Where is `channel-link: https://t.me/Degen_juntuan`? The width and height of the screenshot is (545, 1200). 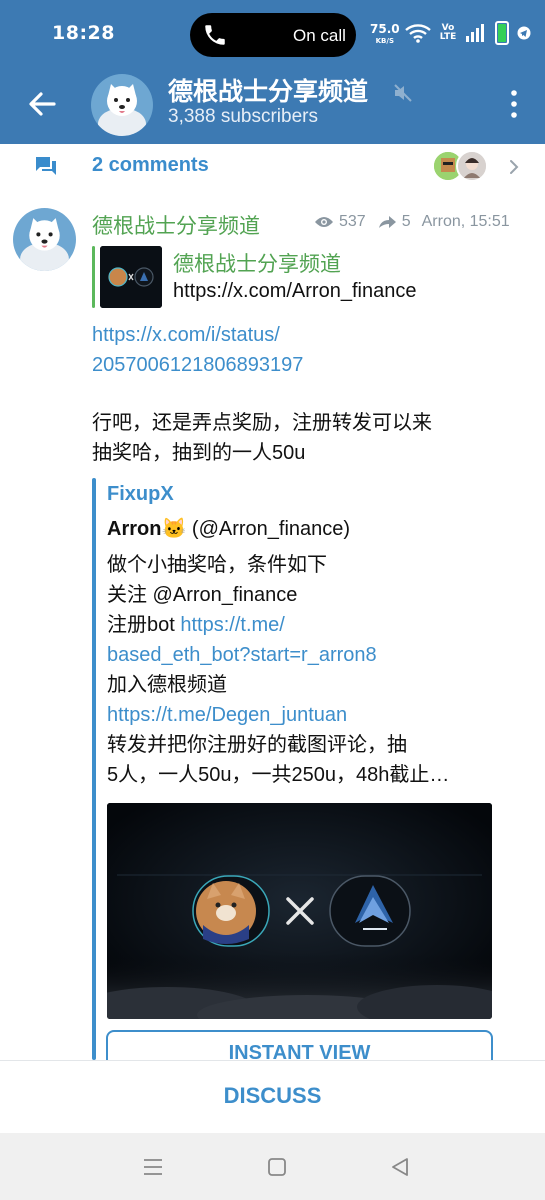 channel-link: https://t.me/Degen_juntuan is located at coordinates (227, 715).